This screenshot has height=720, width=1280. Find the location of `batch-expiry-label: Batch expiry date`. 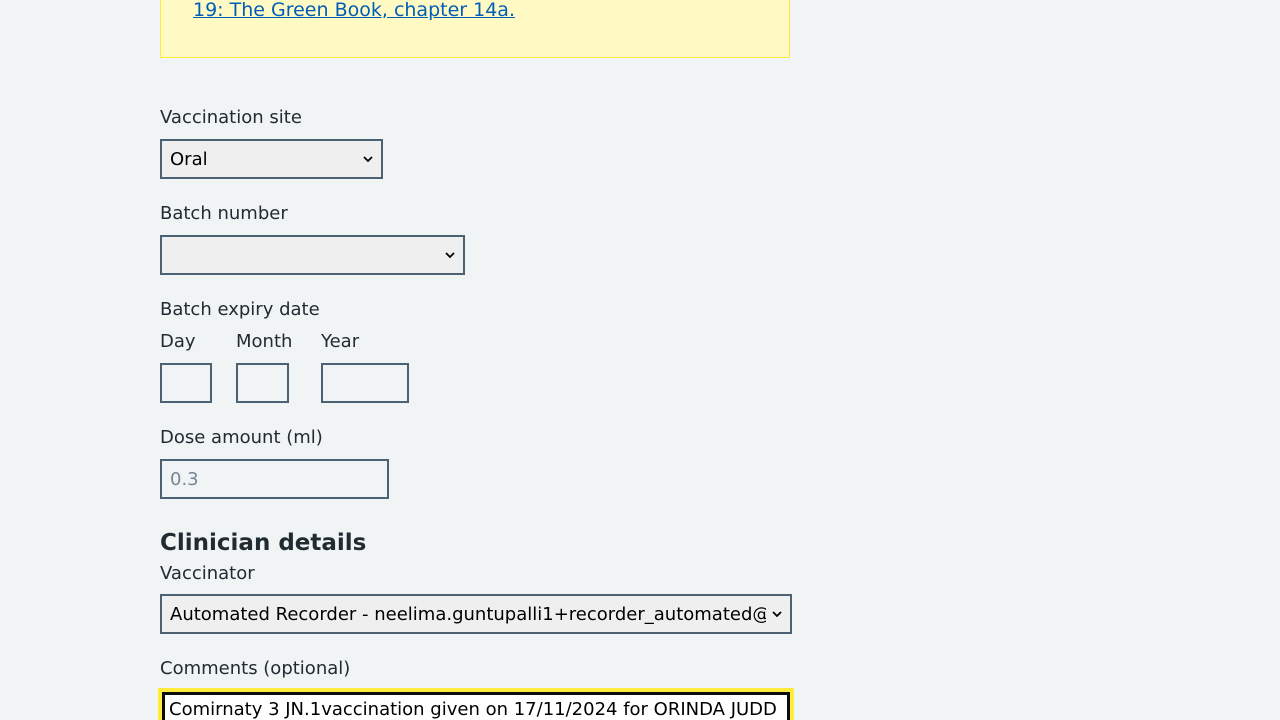

batch-expiry-label: Batch expiry date is located at coordinates (240, 309).